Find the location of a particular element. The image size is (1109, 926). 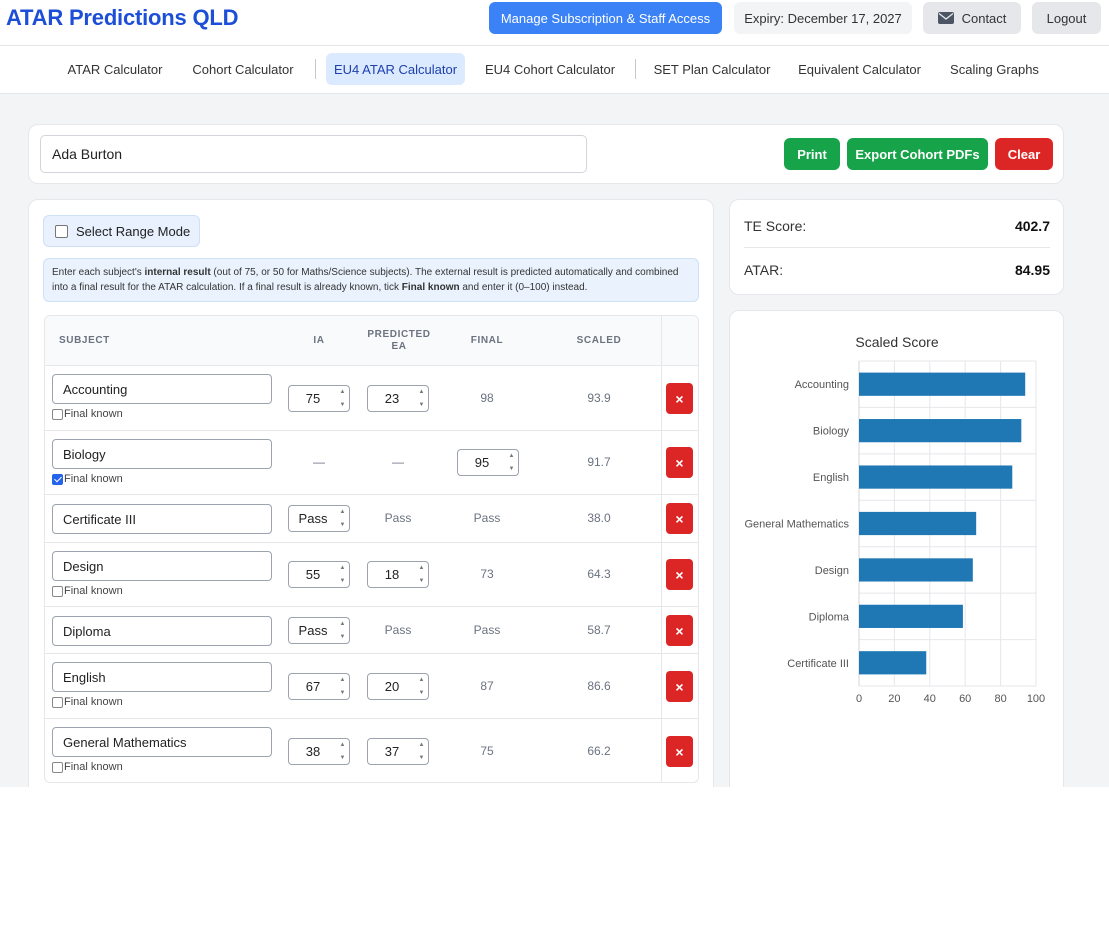

predicted-ea-input: 18 ▲ ▼ is located at coordinates (398, 574).